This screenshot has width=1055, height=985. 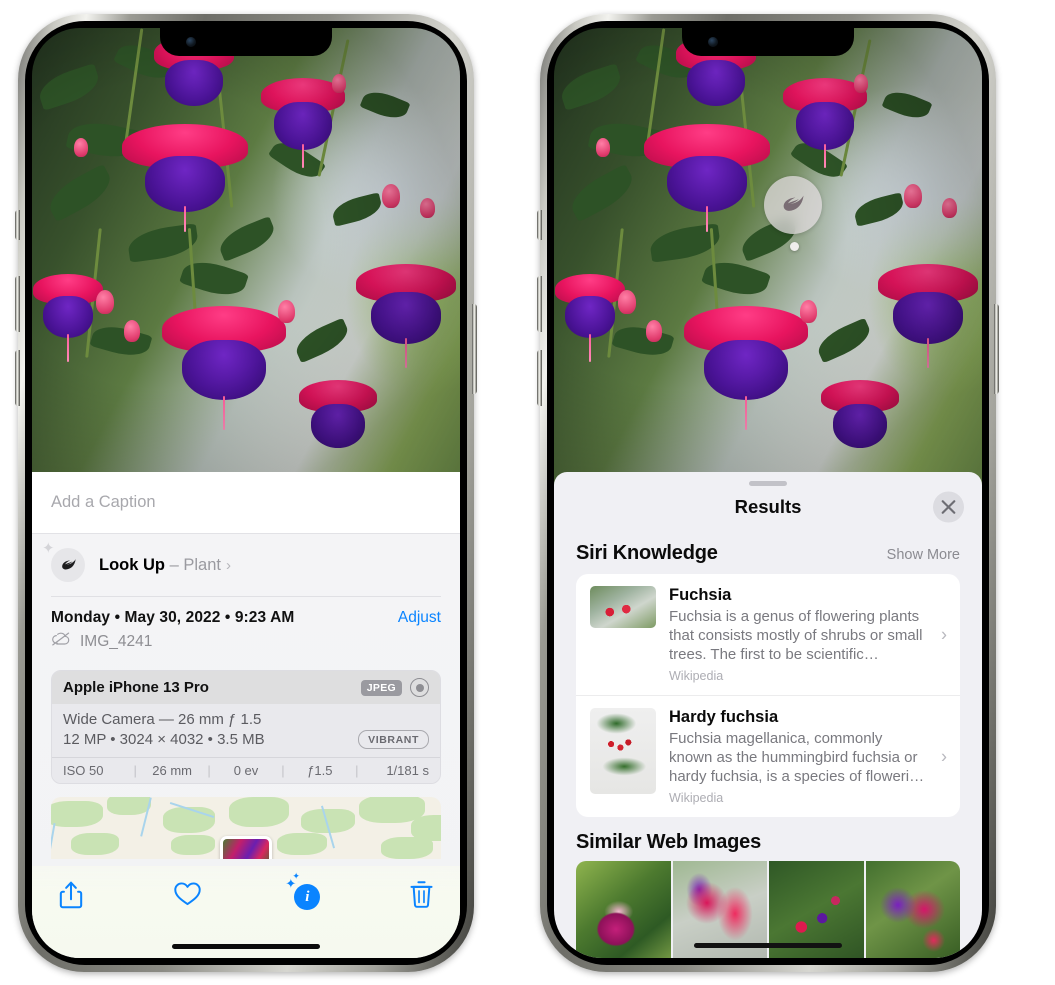 What do you see at coordinates (202, 564) in the screenshot?
I see `look-up-subject: Plant` at bounding box center [202, 564].